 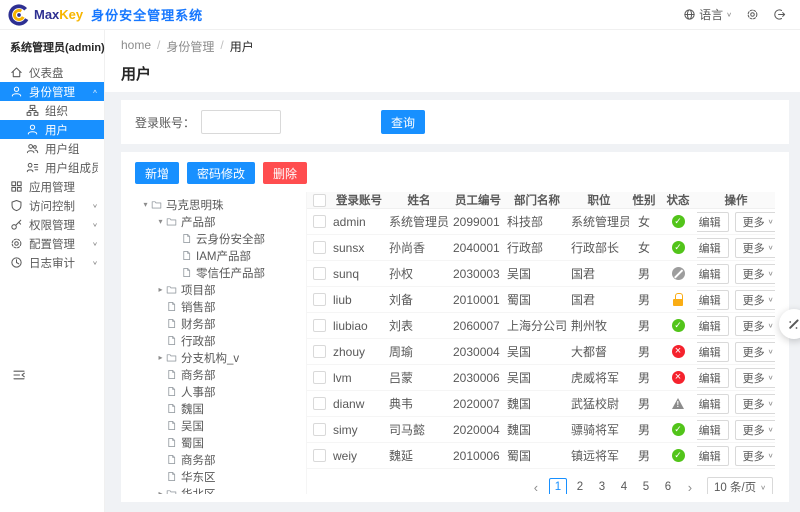 What do you see at coordinates (219, 272) in the screenshot?
I see `tree-node: 零信任产品部` at bounding box center [219, 272].